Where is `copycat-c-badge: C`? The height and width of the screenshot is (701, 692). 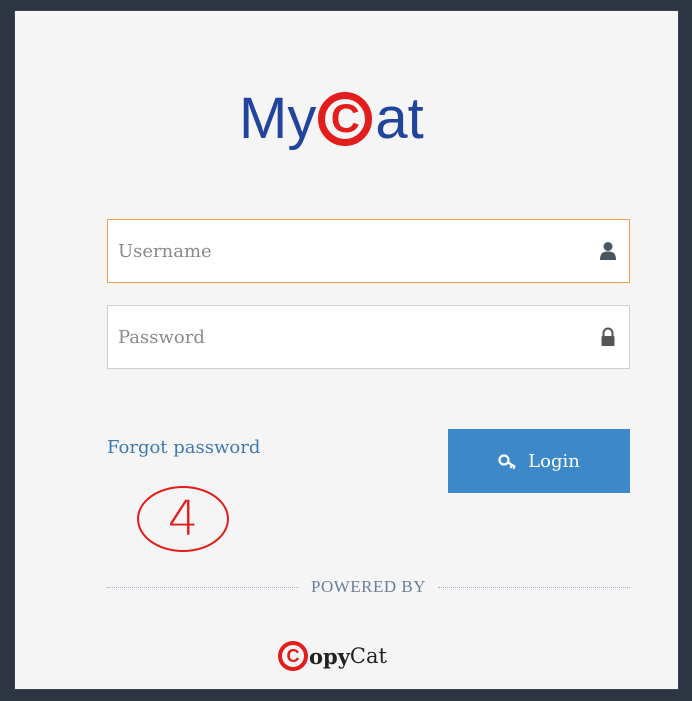
copycat-c-badge: C is located at coordinates (293, 656).